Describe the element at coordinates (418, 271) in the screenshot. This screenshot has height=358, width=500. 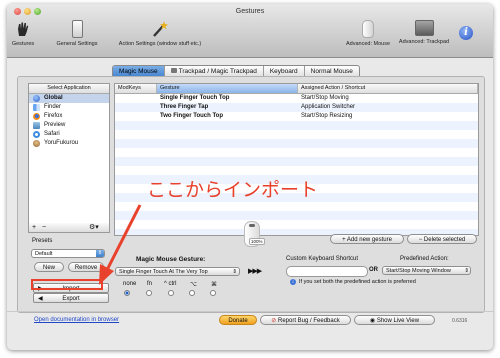
I see `predefined-select-value: Start/Stop Moving Window` at that location.